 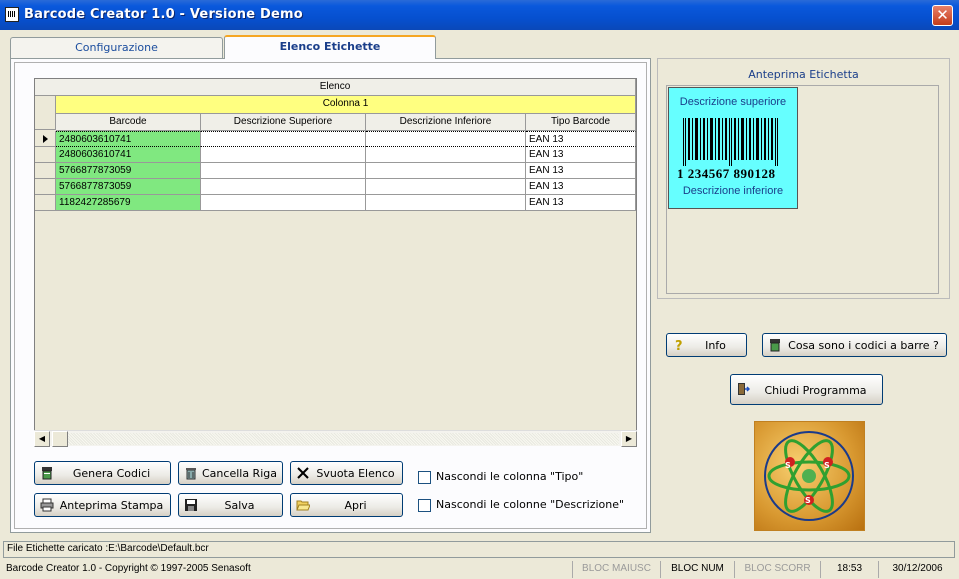 What do you see at coordinates (777, 569) in the screenshot?
I see `scroll-lock-indicator: BLOC SCORR` at bounding box center [777, 569].